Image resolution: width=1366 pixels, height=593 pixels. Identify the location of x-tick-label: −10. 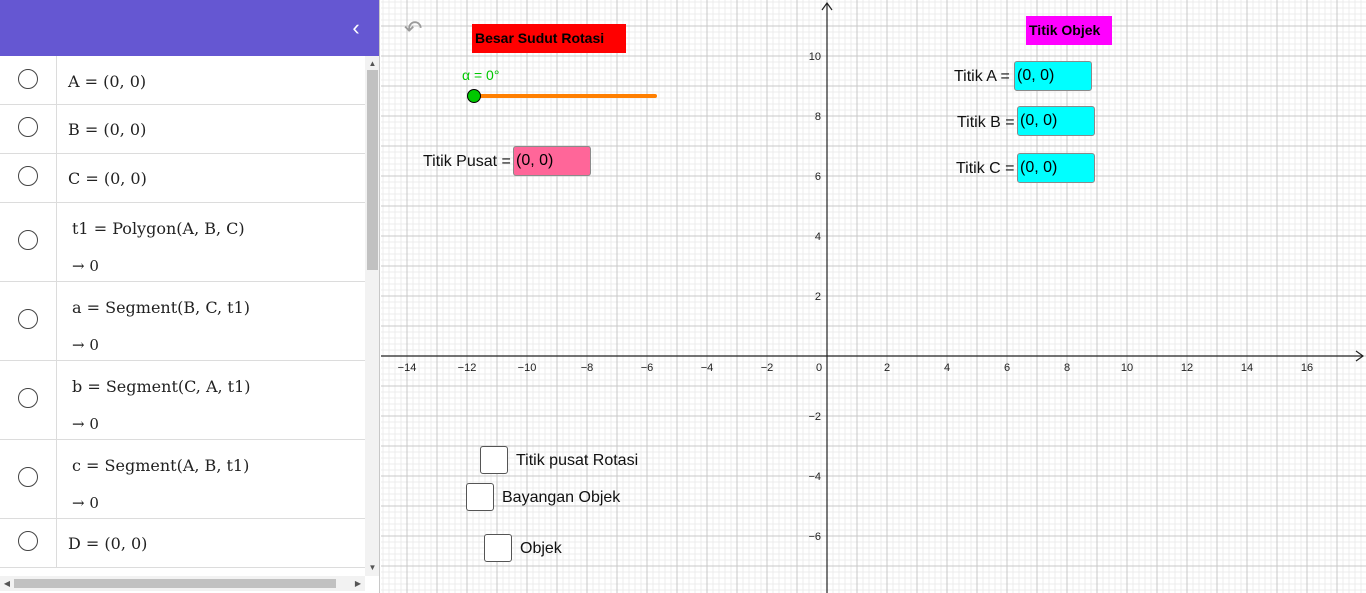
(527, 368).